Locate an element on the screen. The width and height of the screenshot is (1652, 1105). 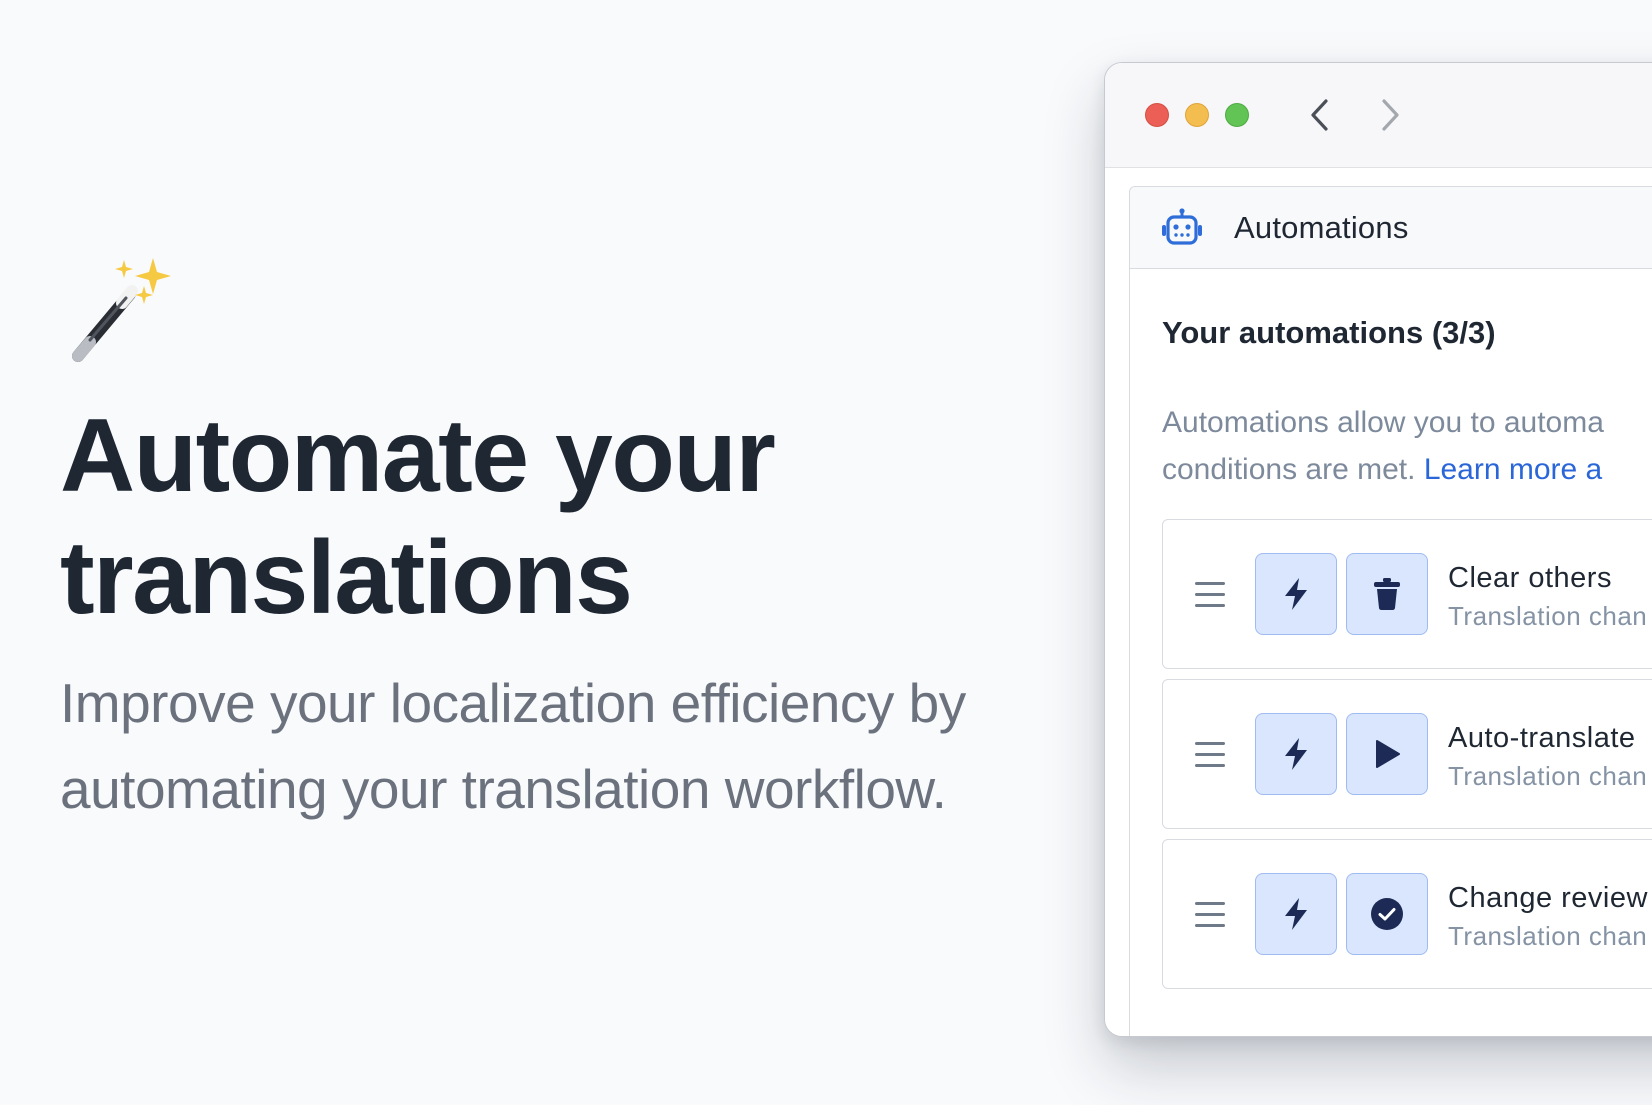
panel-title: Automations is located at coordinates (1321, 227).